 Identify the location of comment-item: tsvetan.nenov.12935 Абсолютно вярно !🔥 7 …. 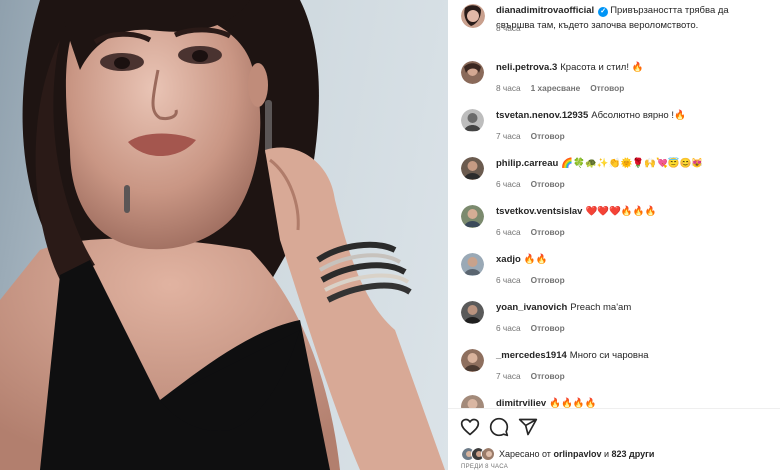
(614, 131).